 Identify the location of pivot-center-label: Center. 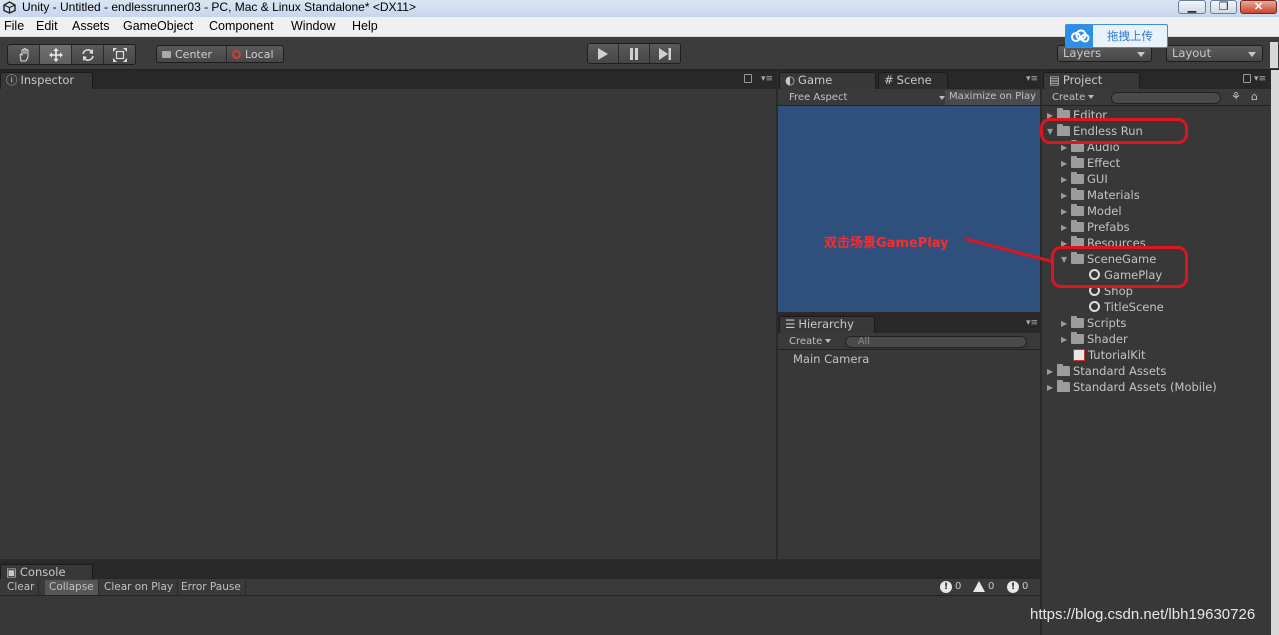
(194, 54).